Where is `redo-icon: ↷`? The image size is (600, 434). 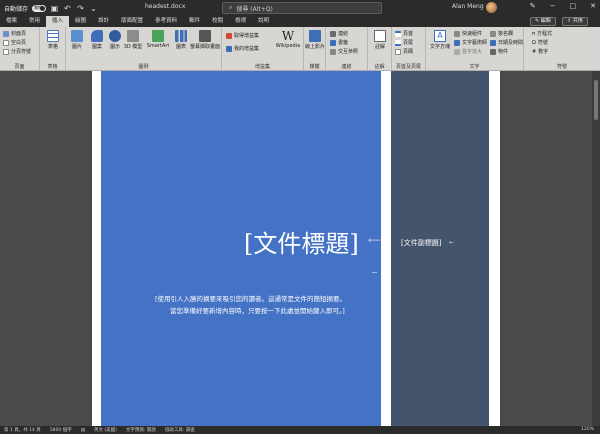
redo-icon: ↷ is located at coordinates (80, 8).